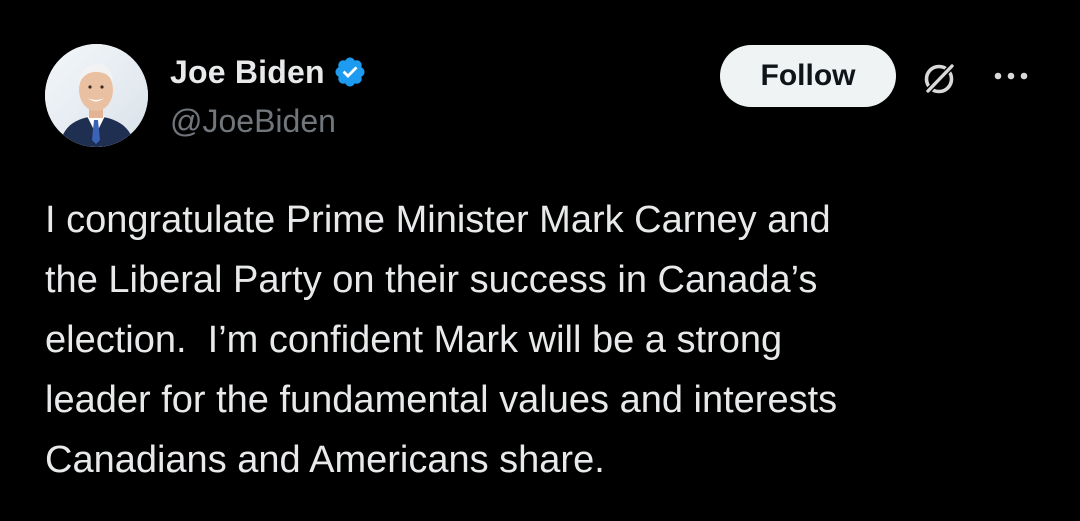 Image resolution: width=1080 pixels, height=521 pixels. What do you see at coordinates (808, 76) in the screenshot?
I see `follow-button: Follow` at bounding box center [808, 76].